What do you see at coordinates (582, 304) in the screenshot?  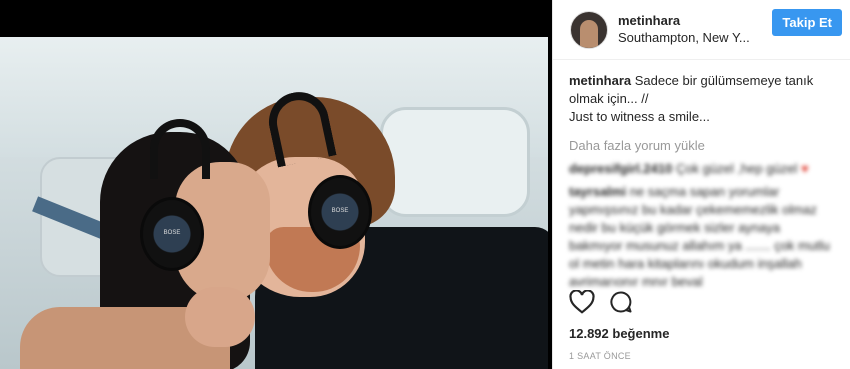 I see `heart-icon` at bounding box center [582, 304].